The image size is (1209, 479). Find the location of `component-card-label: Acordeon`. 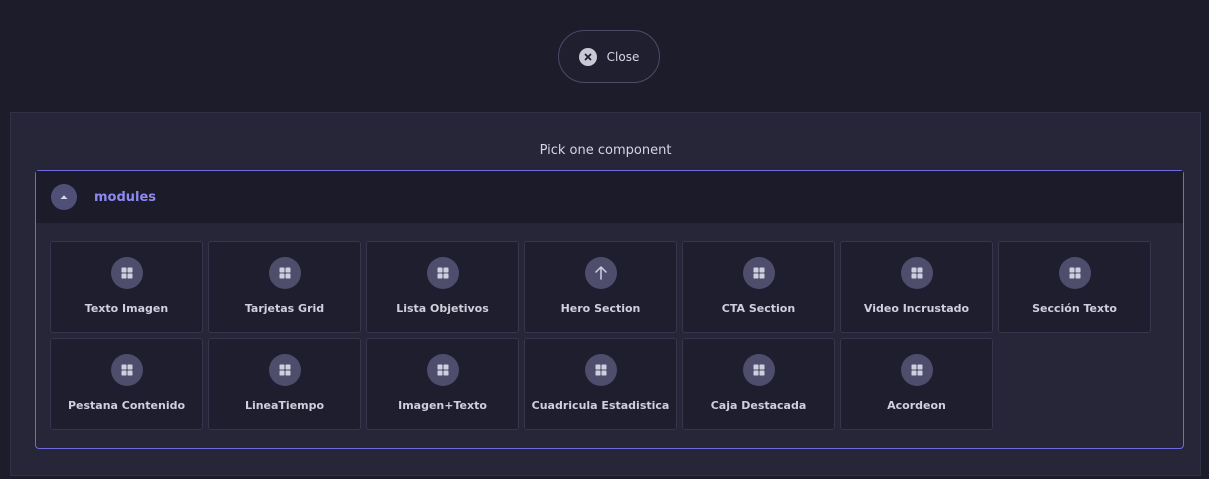

component-card-label: Acordeon is located at coordinates (916, 405).